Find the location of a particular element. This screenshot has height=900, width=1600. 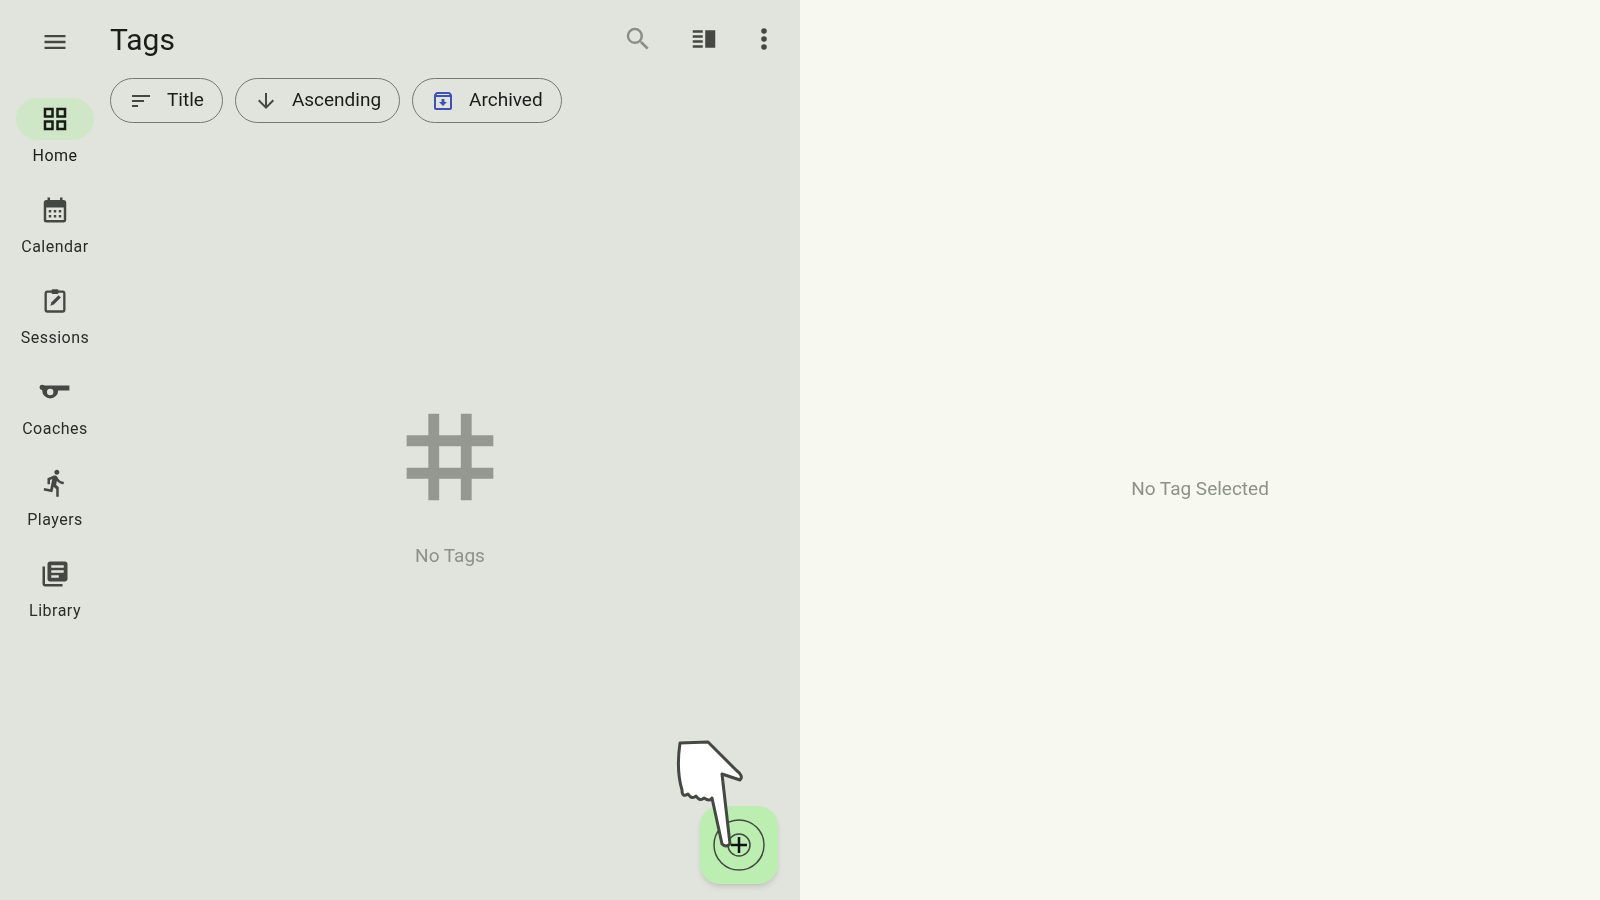

library-icon is located at coordinates (55, 574).